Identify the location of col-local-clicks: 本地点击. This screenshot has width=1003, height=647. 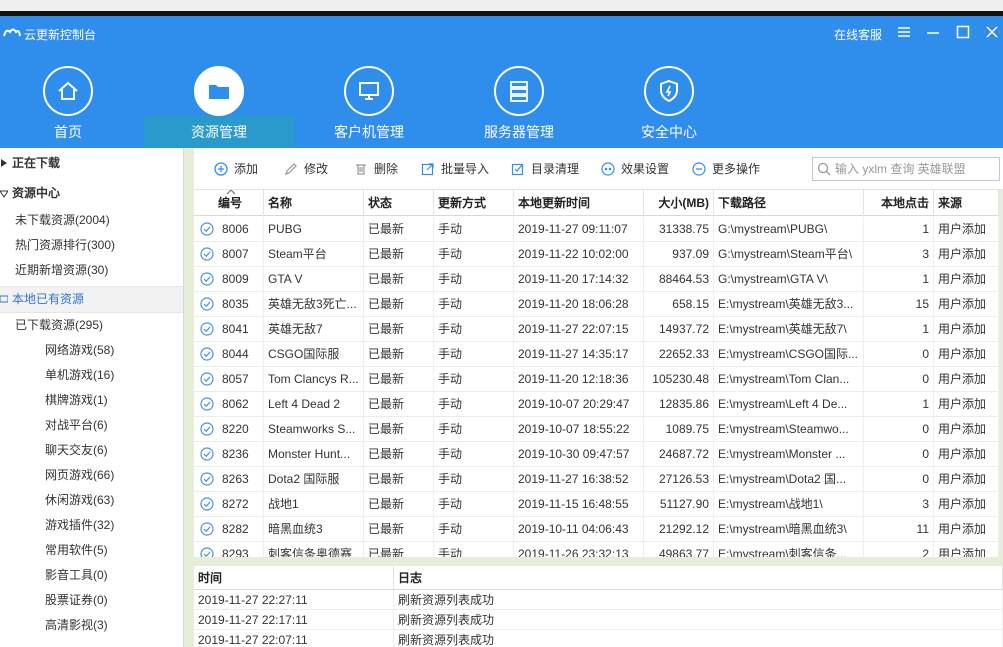
(899, 203).